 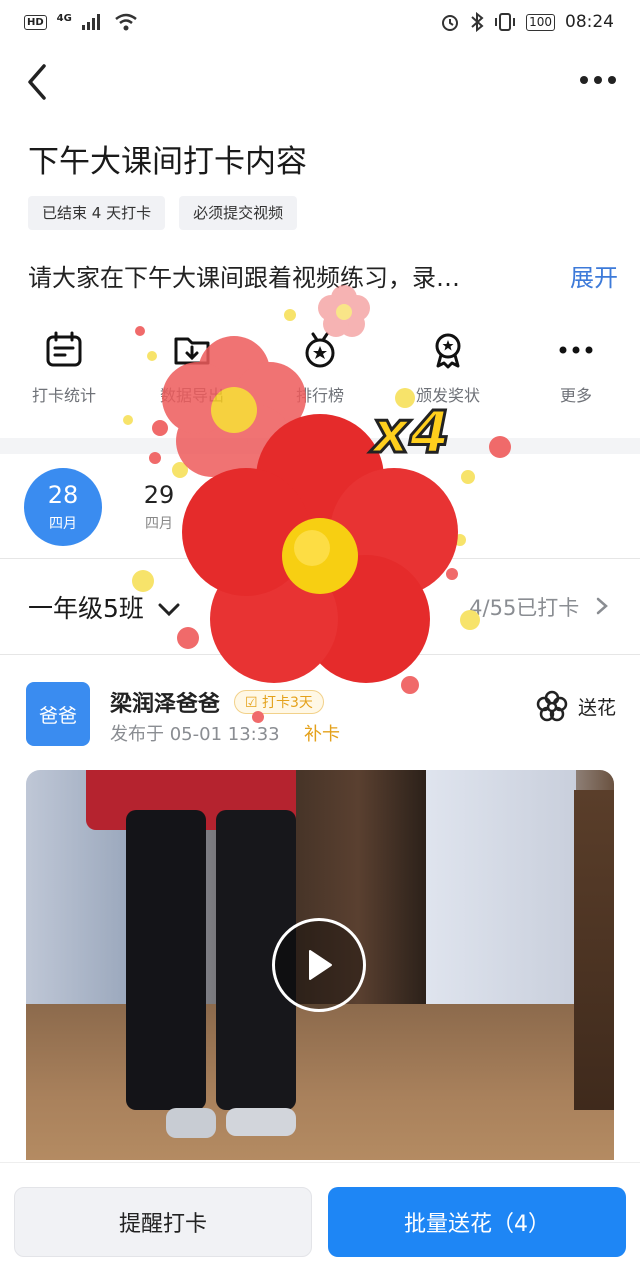 I want to click on action-label: 打卡统计, so click(x=63, y=395).